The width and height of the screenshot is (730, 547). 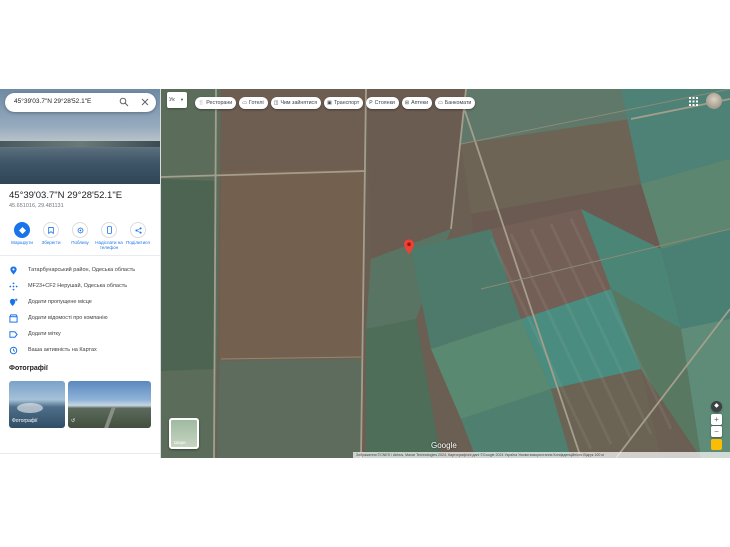 What do you see at coordinates (13, 334) in the screenshot?
I see `label-icon` at bounding box center [13, 334].